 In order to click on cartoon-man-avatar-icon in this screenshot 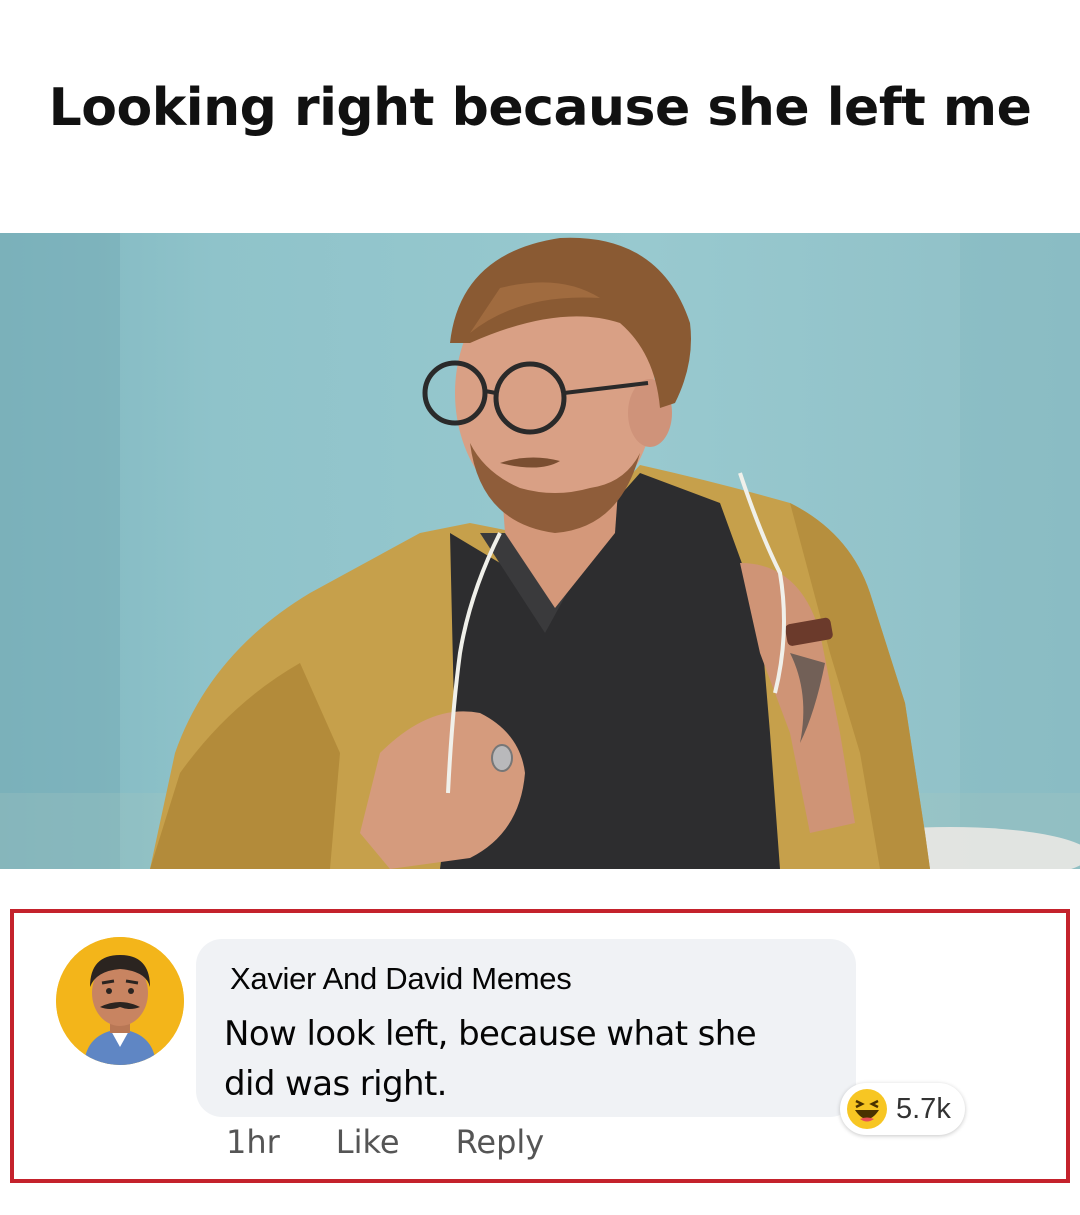, I will do `click(120, 1001)`.